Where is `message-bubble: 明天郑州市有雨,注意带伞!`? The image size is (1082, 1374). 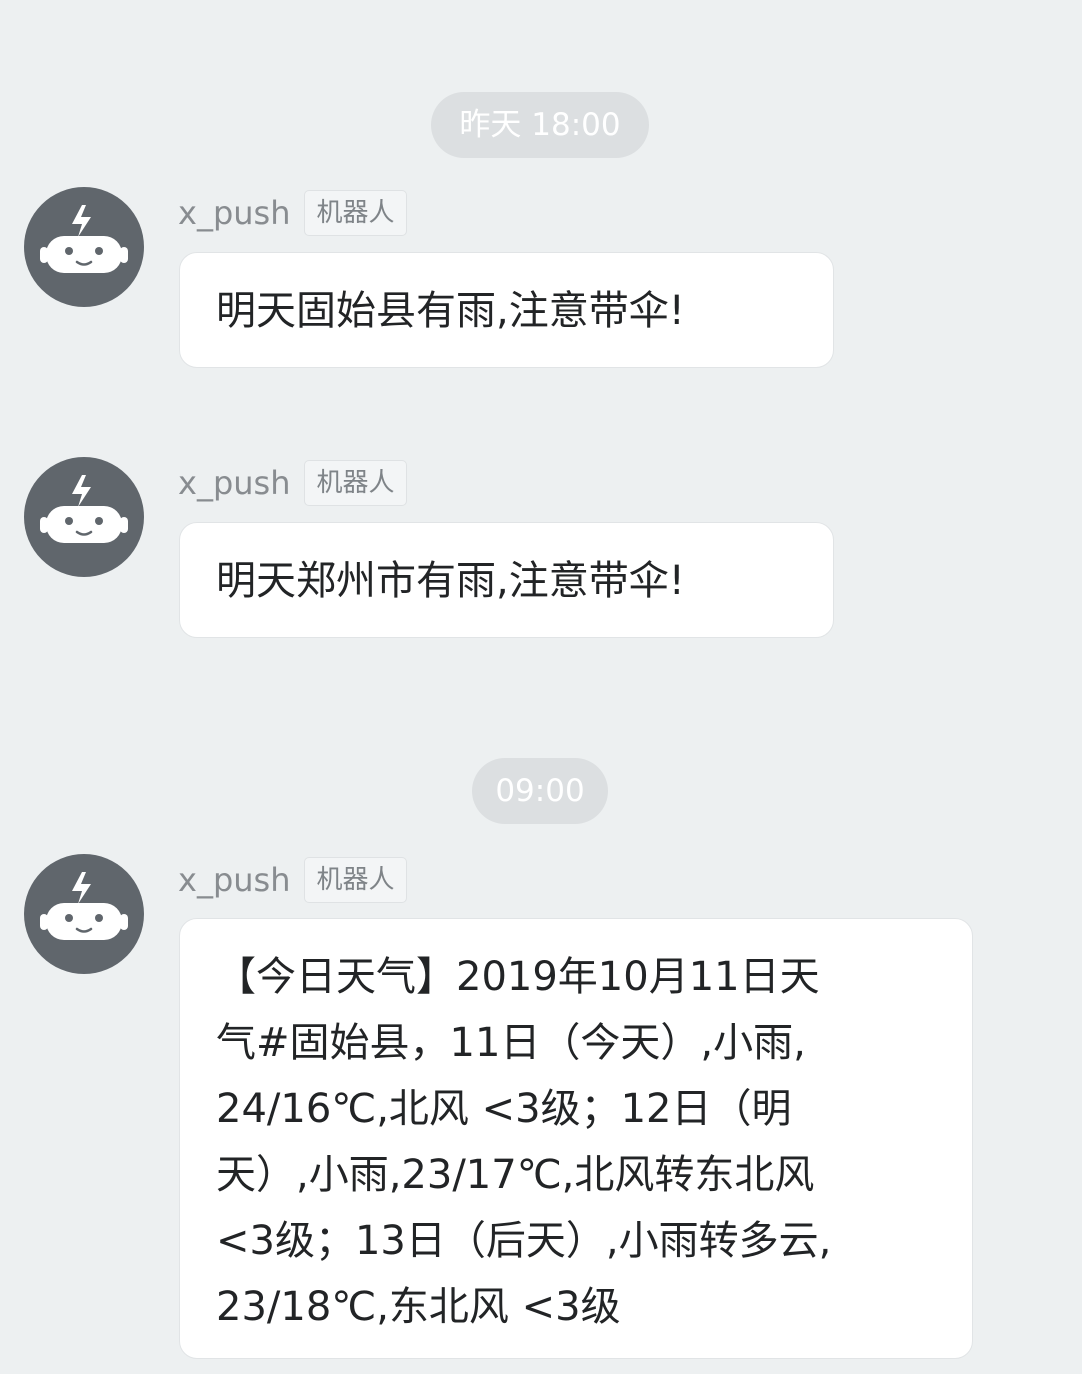
message-bubble: 明天郑州市有雨,注意带伞! is located at coordinates (506, 580).